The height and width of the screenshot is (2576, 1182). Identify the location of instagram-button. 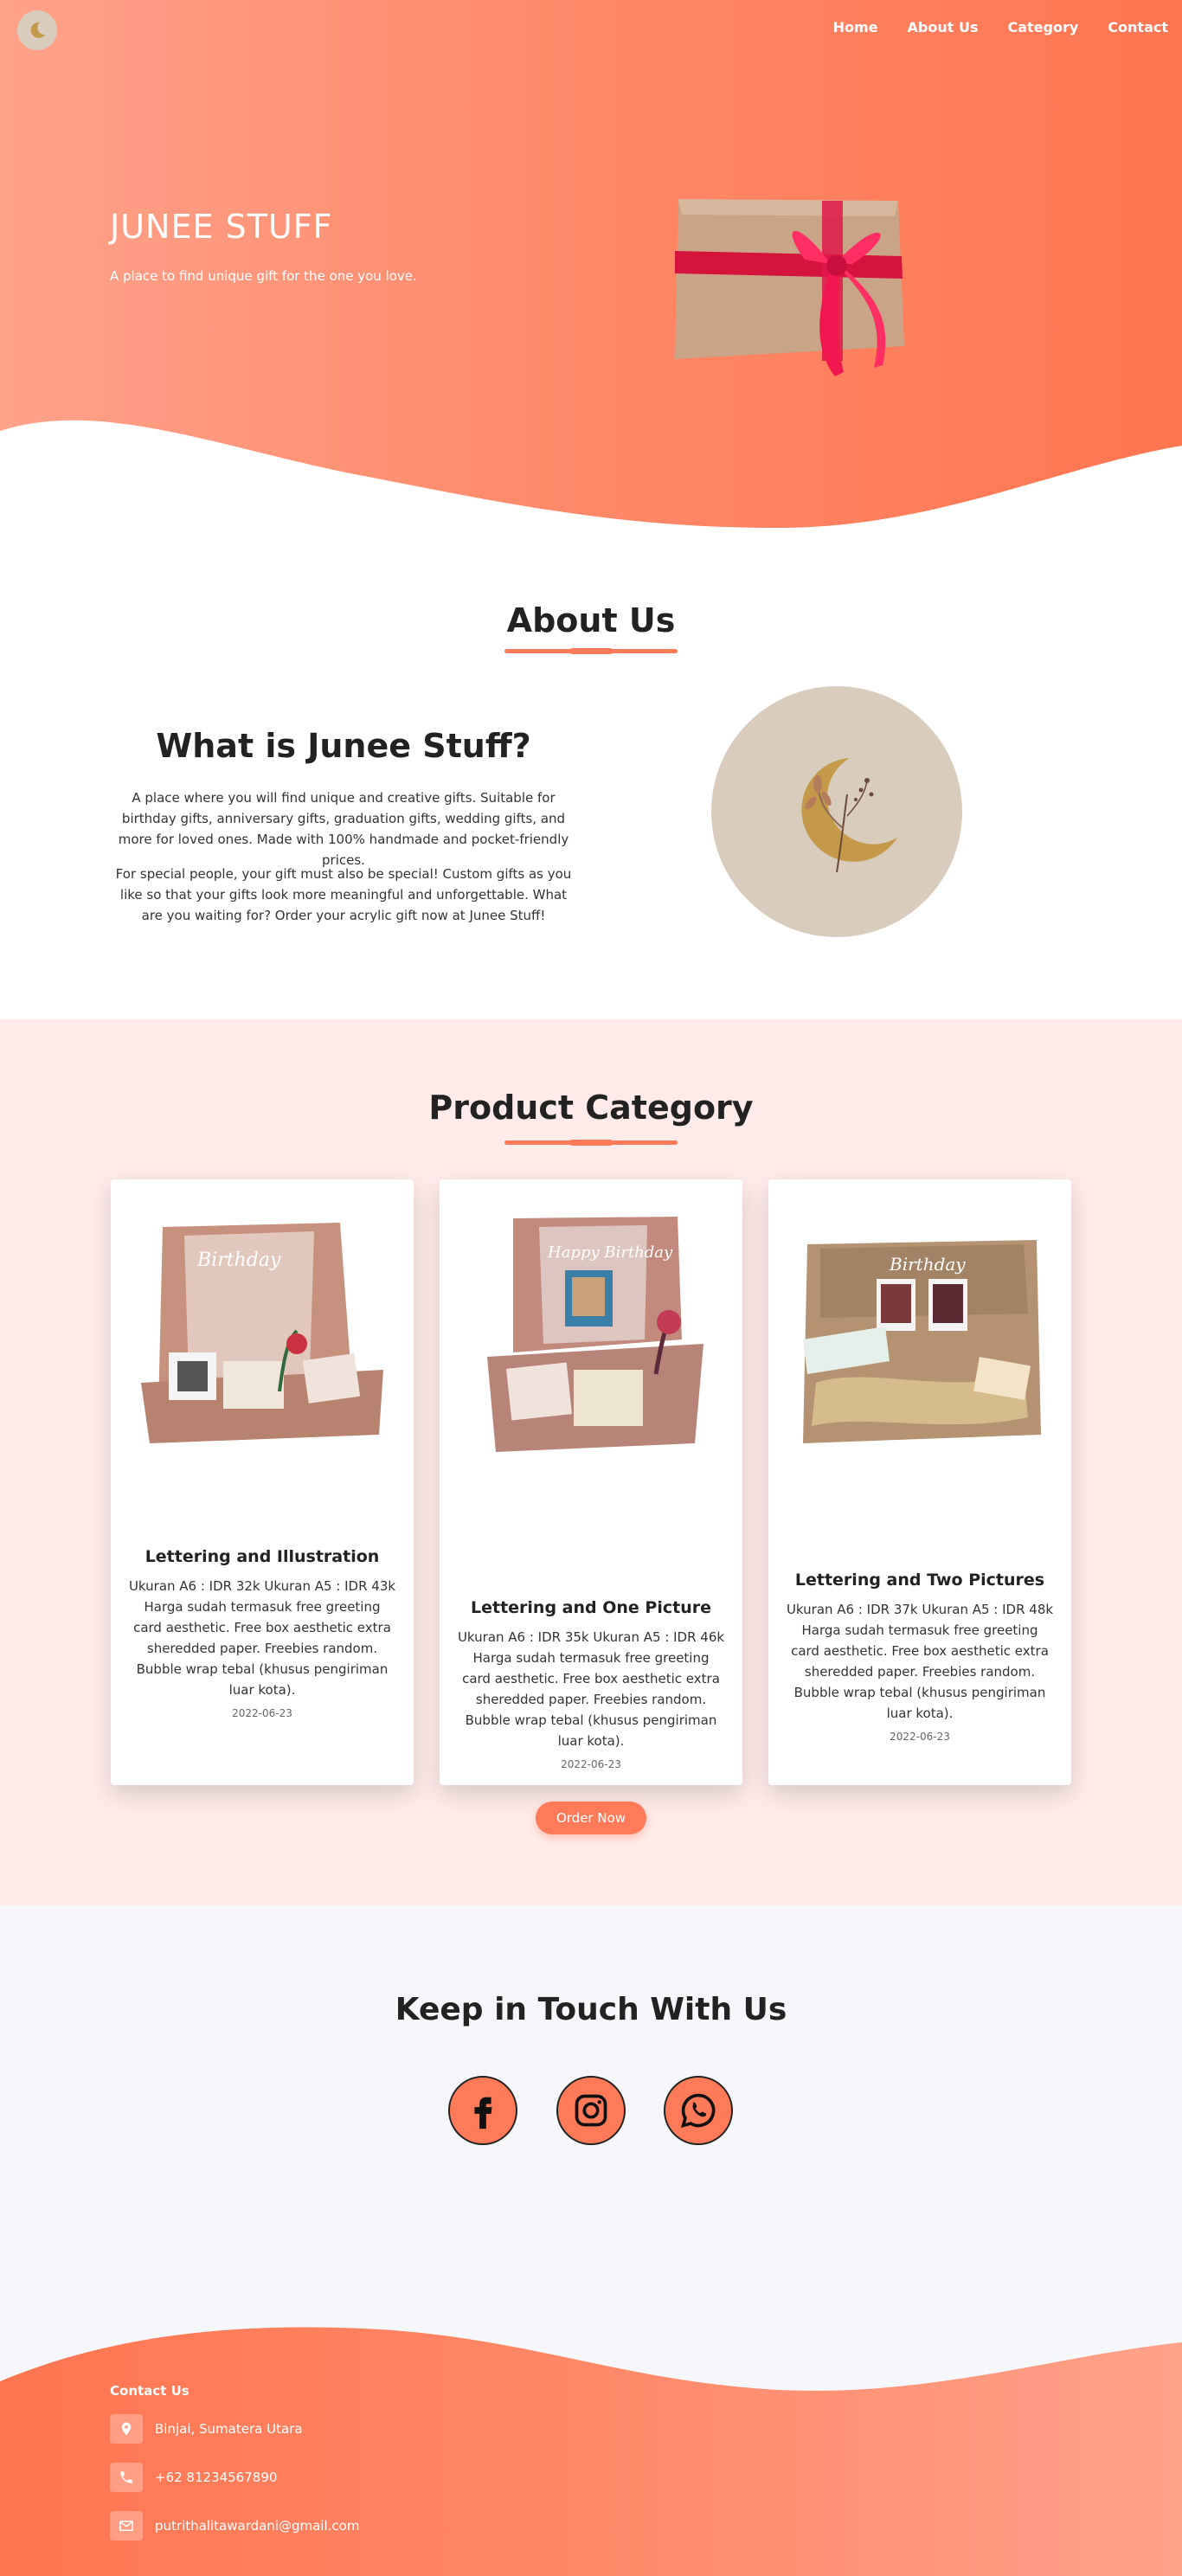
(591, 2111).